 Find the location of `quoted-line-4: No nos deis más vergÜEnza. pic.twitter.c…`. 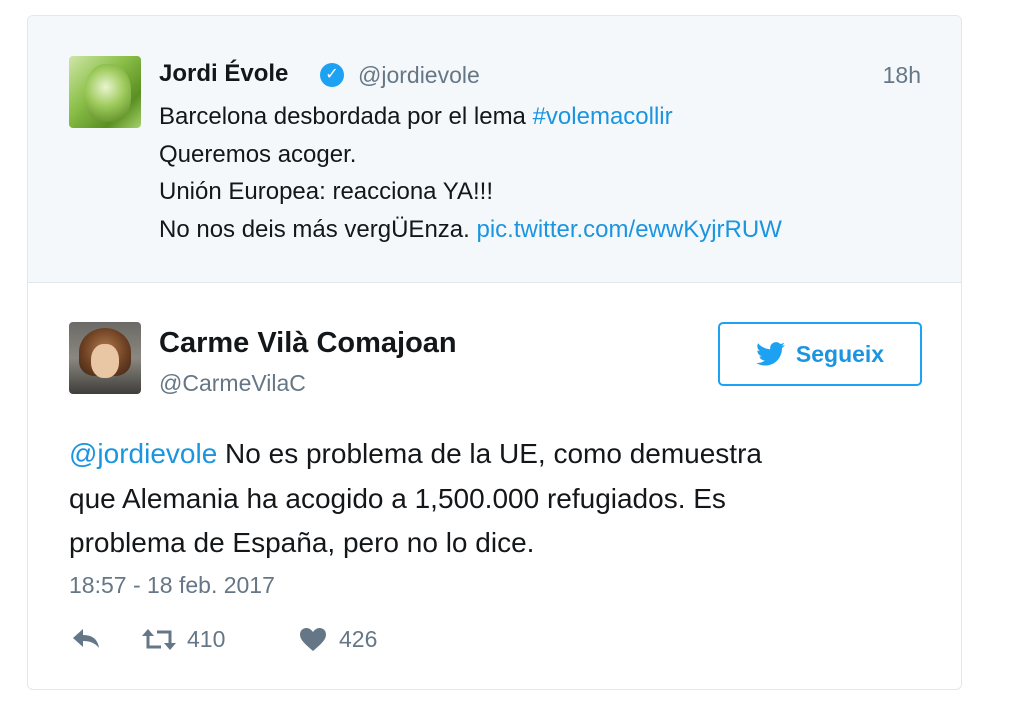

quoted-line-4: No nos deis más vergÜEnza. pic.twitter.c… is located at coordinates (470, 230).